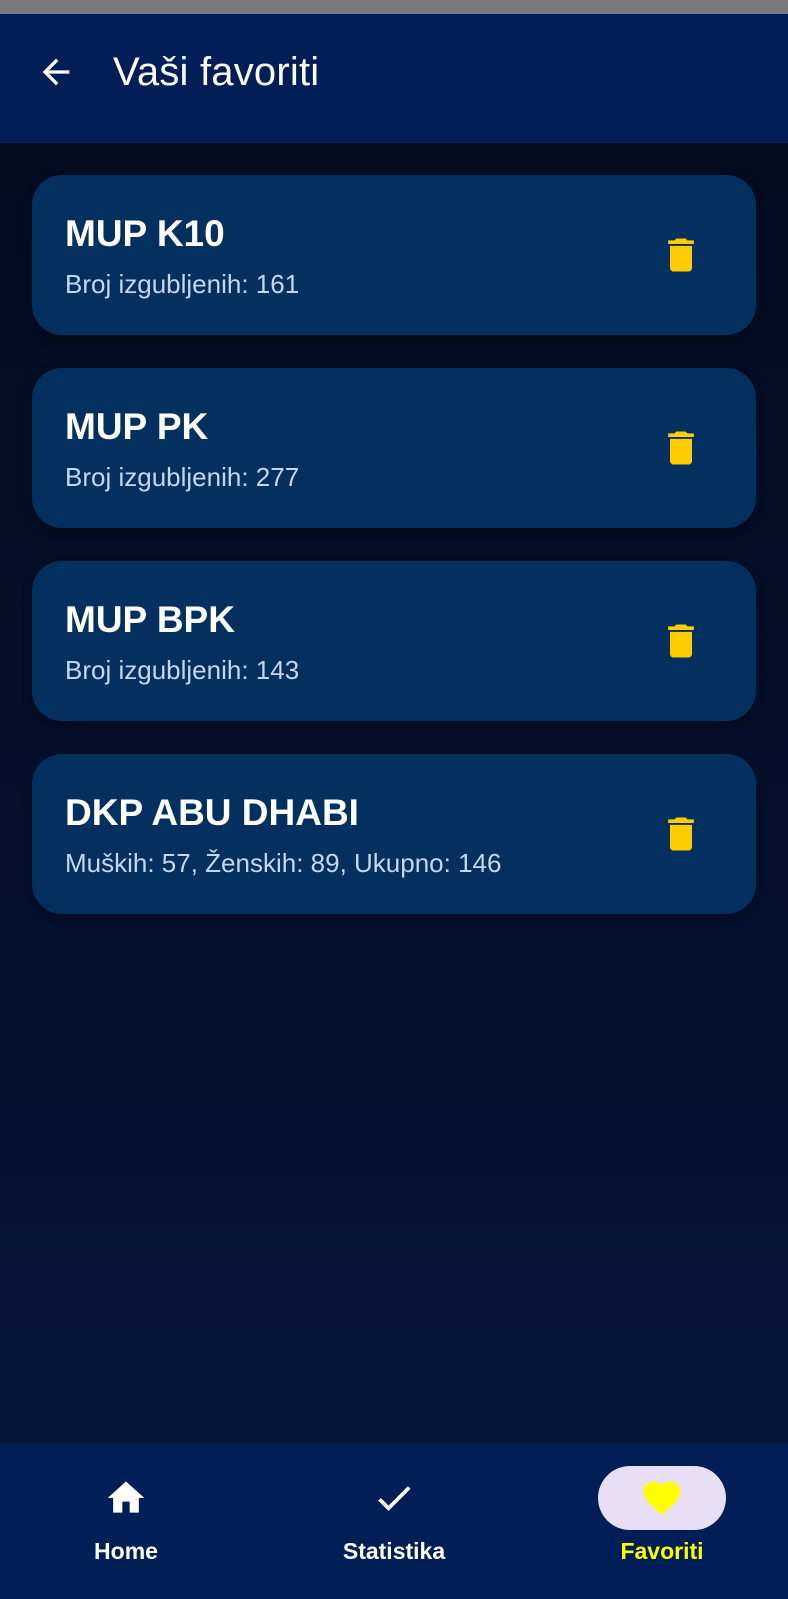 The height and width of the screenshot is (1599, 788). I want to click on nav-label: Statistika, so click(394, 1551).